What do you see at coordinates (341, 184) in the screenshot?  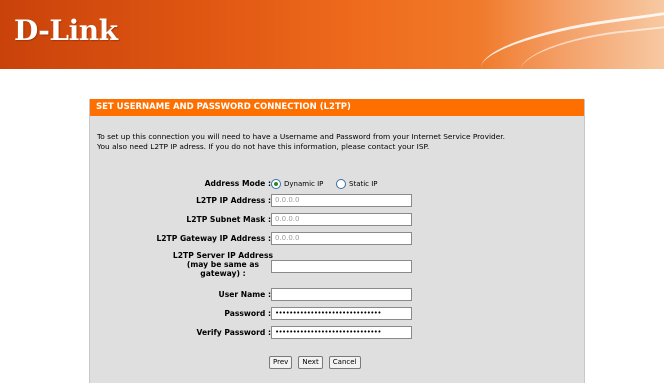 I see `radio-static-ip` at bounding box center [341, 184].